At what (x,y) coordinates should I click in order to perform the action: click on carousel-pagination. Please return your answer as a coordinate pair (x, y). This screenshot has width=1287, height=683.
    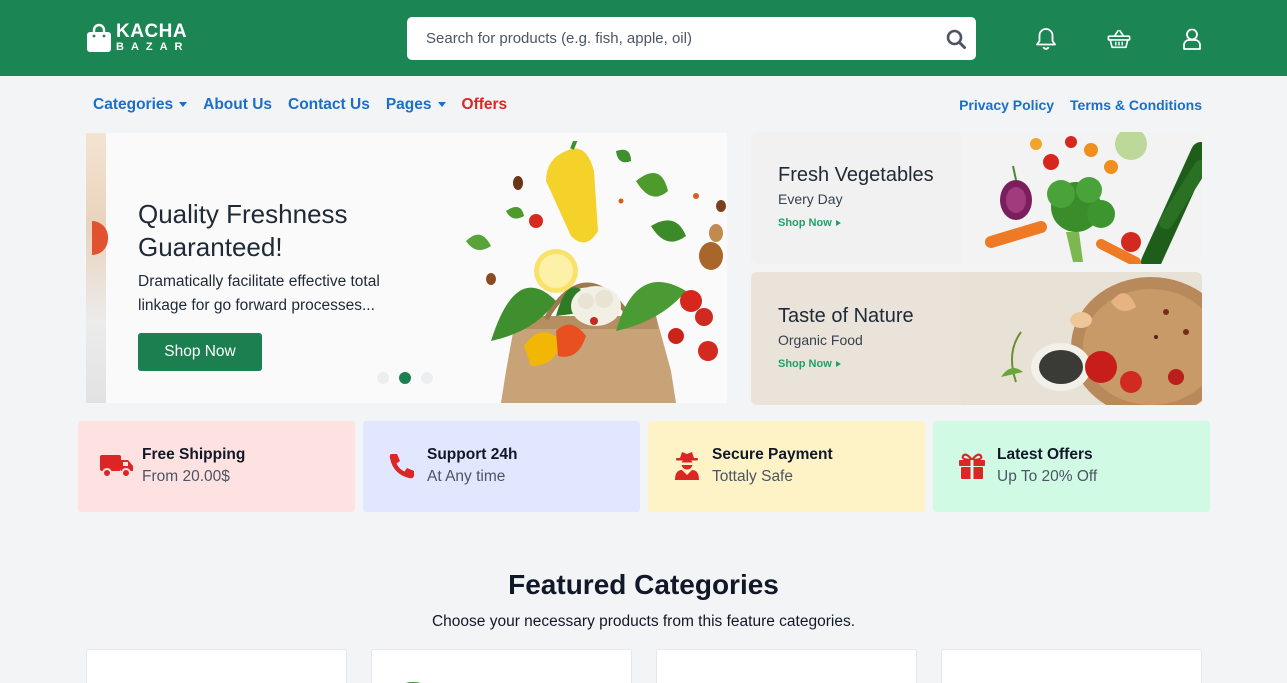
    Looking at the image, I should click on (410, 378).